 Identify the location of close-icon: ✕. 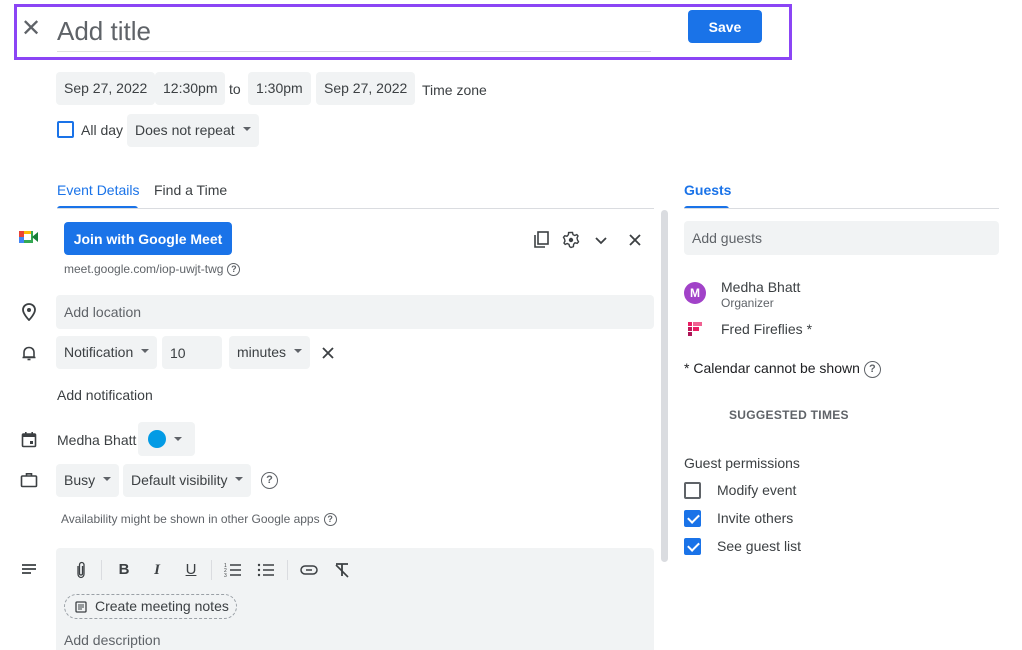
(31, 29).